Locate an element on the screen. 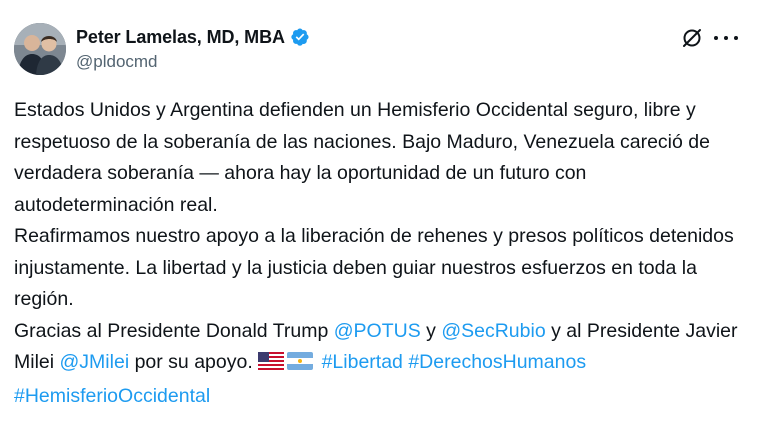 Image resolution: width=767 pixels, height=426 pixels. mention-secrubio: @SecRubio is located at coordinates (493, 331).